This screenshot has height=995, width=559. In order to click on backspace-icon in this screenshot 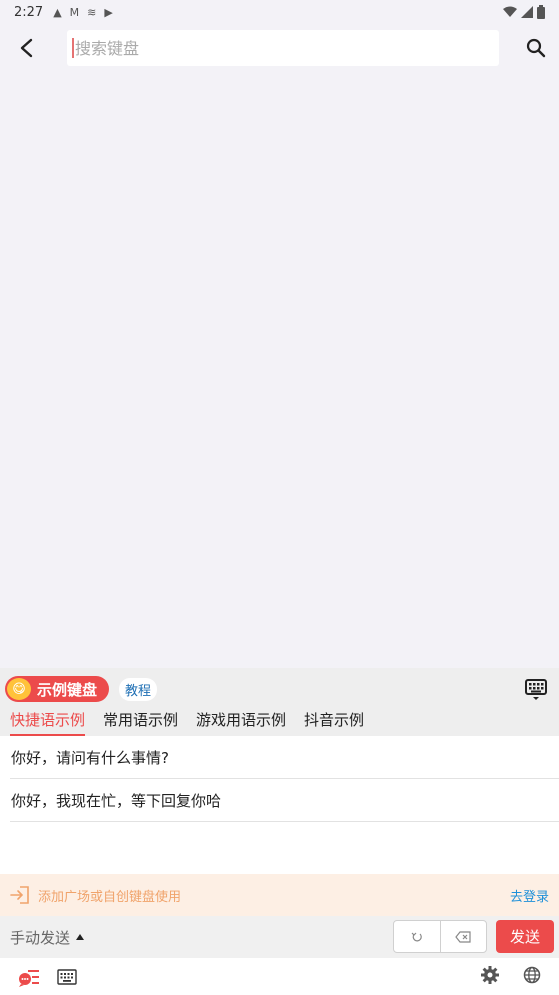, I will do `click(463, 936)`.